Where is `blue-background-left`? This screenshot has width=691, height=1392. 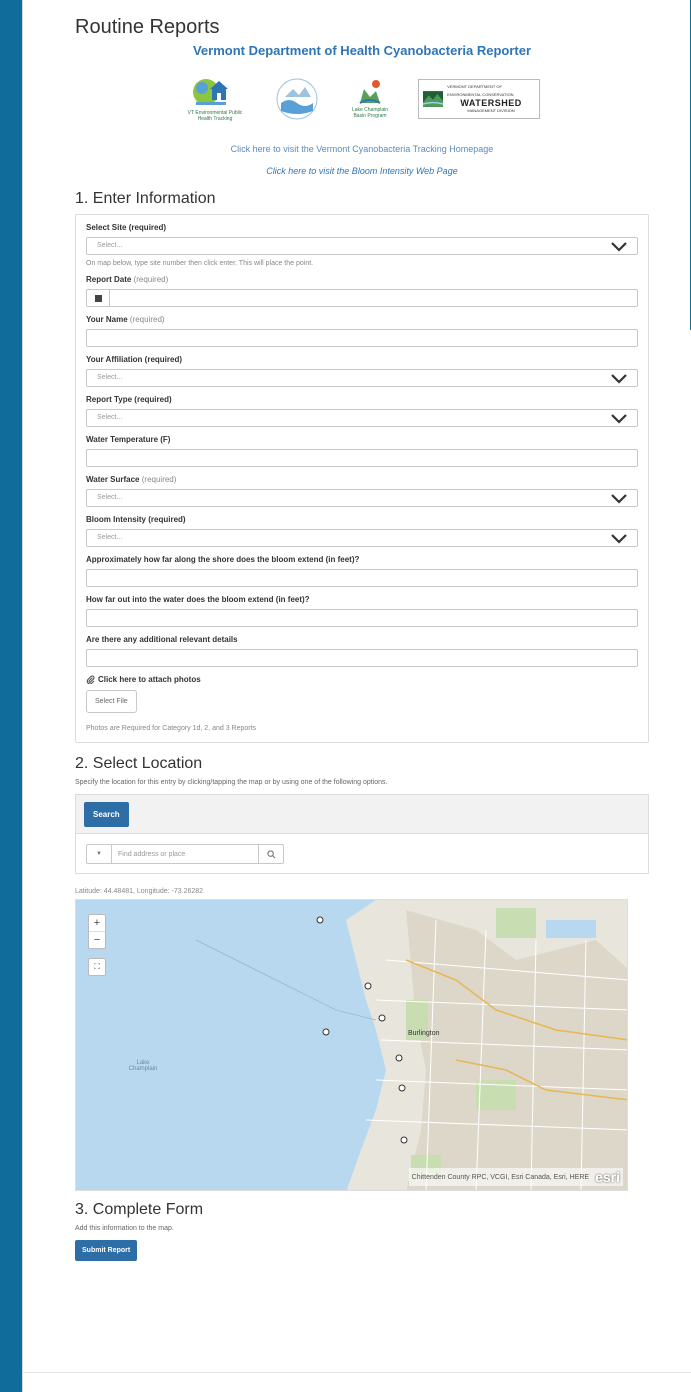
blue-background-left is located at coordinates (11, 861).